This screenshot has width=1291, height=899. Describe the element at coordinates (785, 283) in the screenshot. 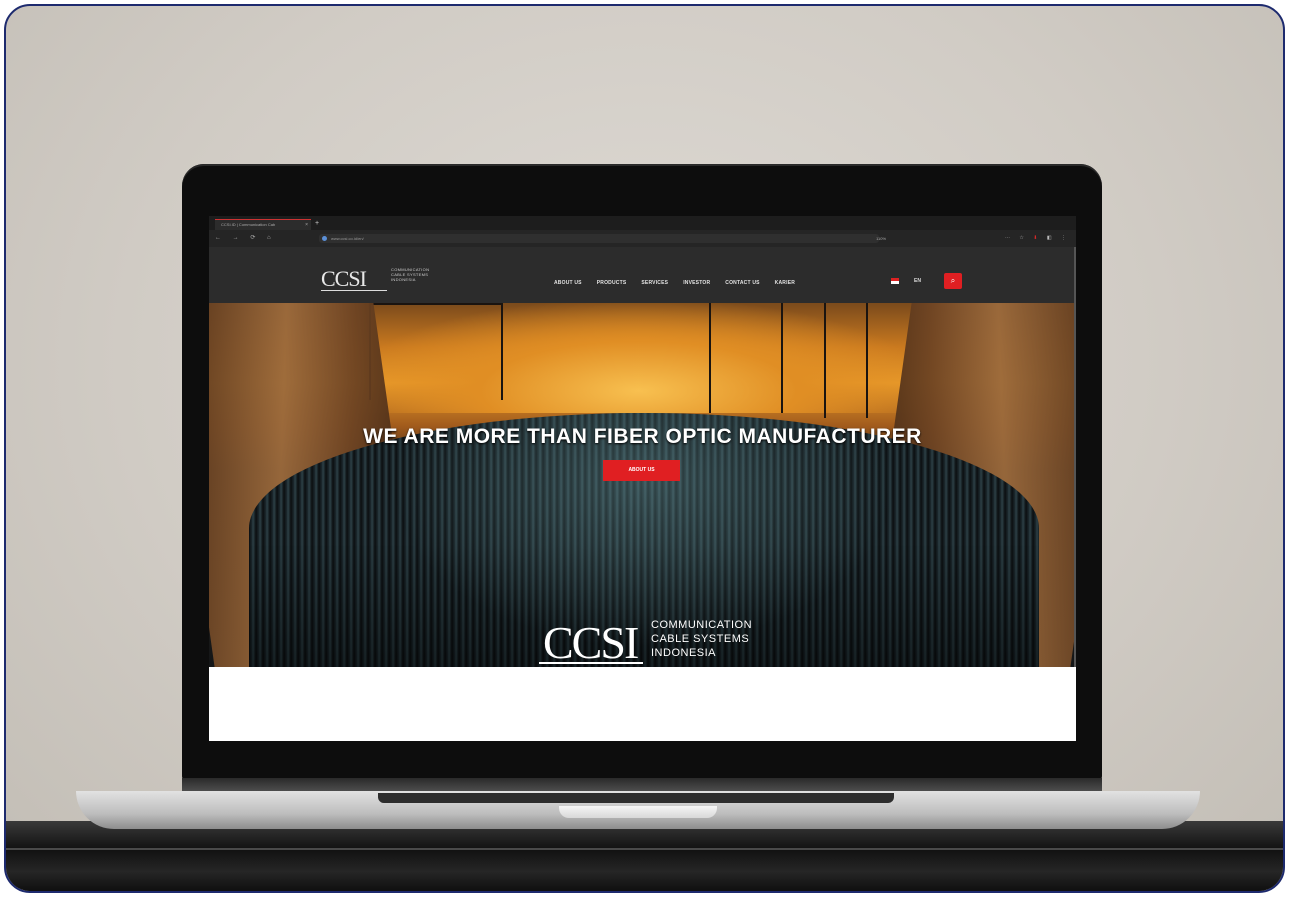

I see `menu-karier: KARIER` at that location.